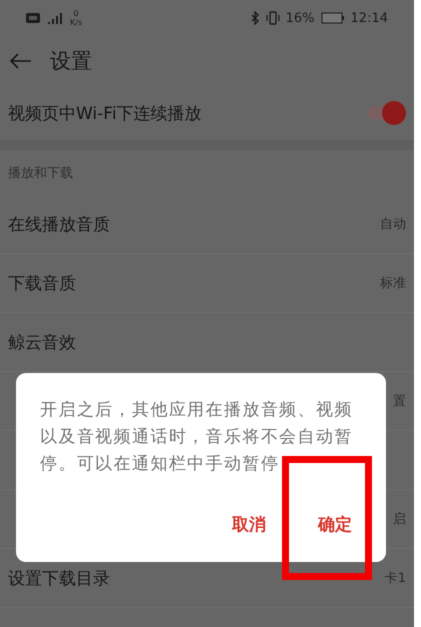 This screenshot has width=421, height=627. Describe the element at coordinates (105, 113) in the screenshot. I see `setting-label: 视频页中Wi-Fi下连续播放` at that location.